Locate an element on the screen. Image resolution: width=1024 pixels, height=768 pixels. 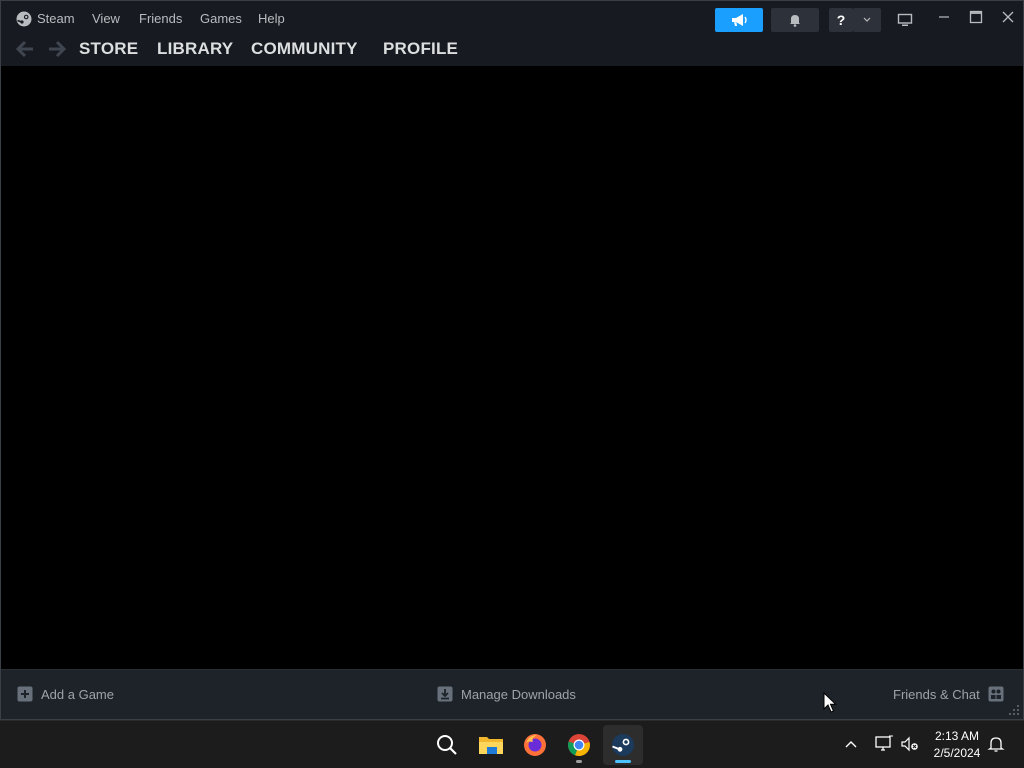
close-button is located at coordinates (1008, 17).